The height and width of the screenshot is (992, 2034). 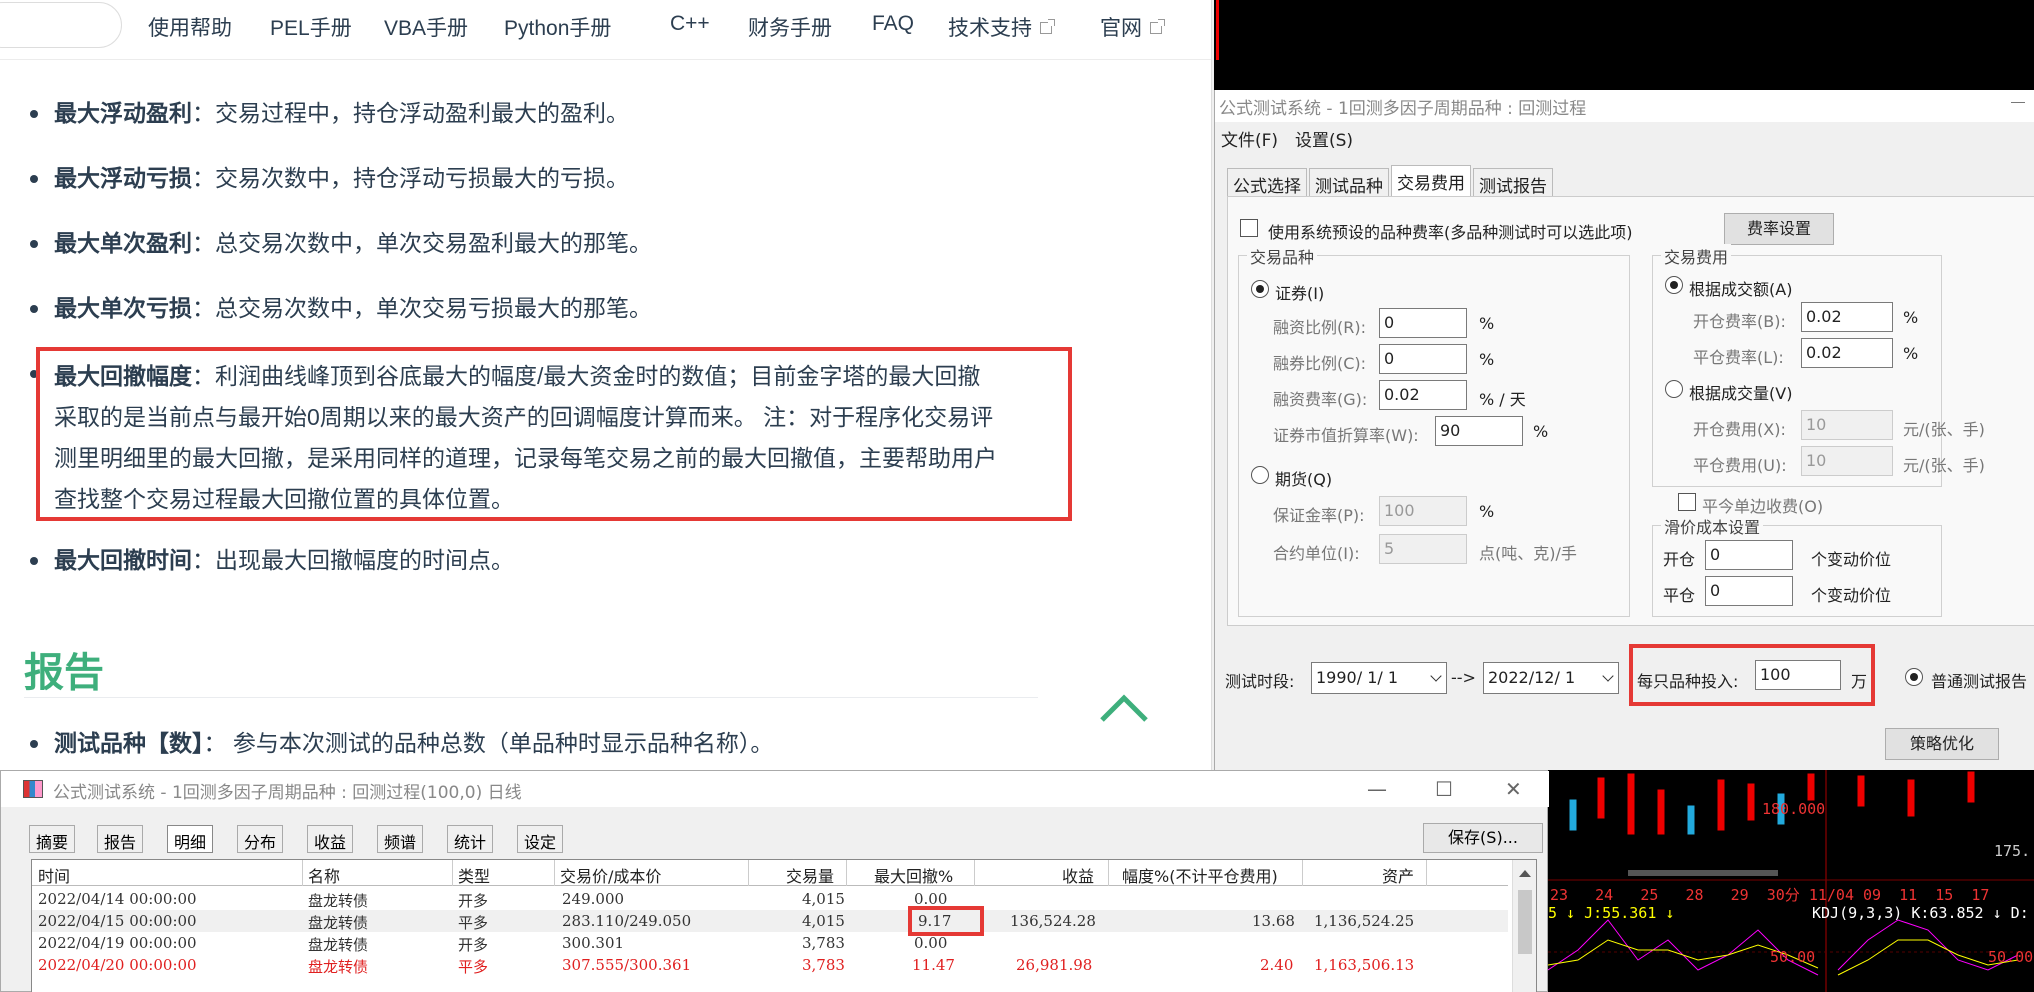 What do you see at coordinates (810, 875) in the screenshot?
I see `col-volume: 交易量` at bounding box center [810, 875].